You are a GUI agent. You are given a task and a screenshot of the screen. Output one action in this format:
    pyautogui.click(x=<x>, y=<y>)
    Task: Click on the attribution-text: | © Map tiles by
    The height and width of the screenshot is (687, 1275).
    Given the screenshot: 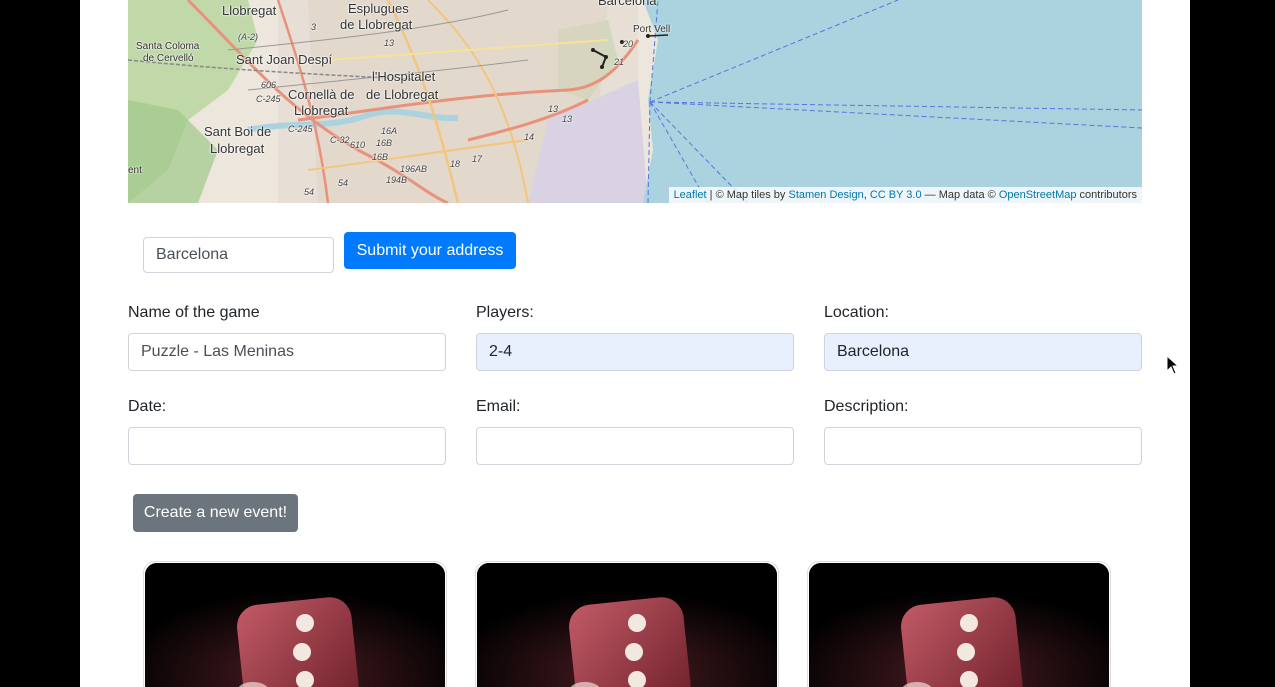 What is the action you would take?
    pyautogui.click(x=747, y=195)
    